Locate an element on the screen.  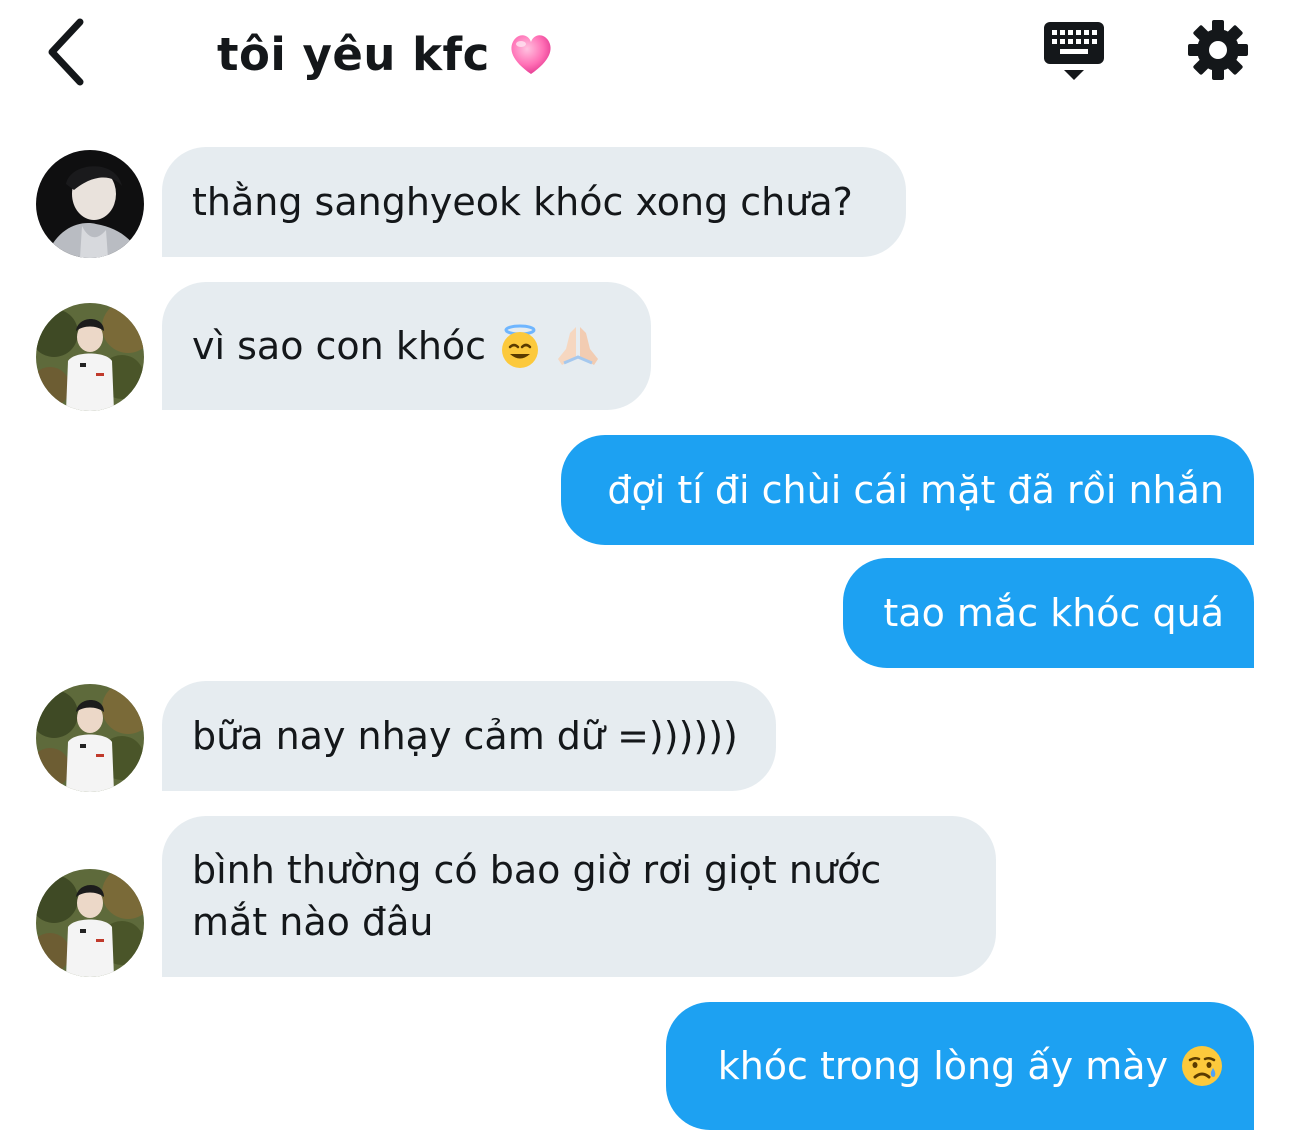
gear-icon is located at coordinates (1218, 50).